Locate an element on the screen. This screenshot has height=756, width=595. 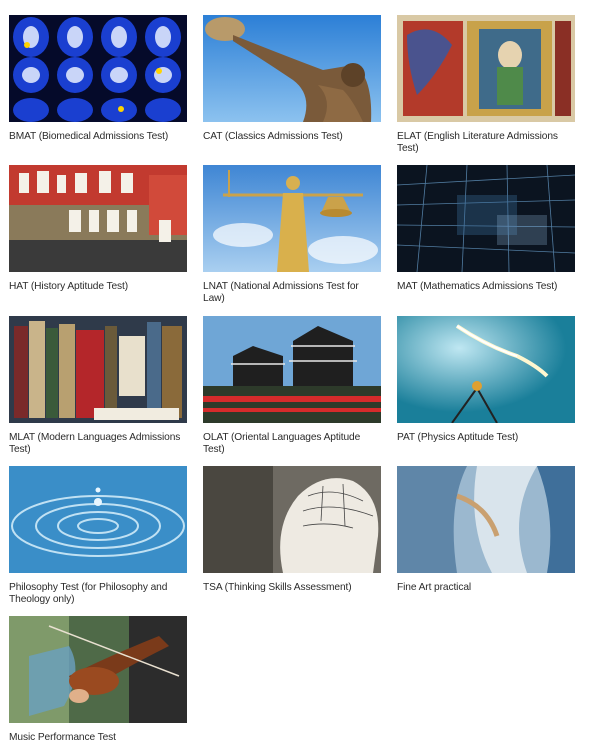
illuminated-manuscript-image is located at coordinates (486, 68).